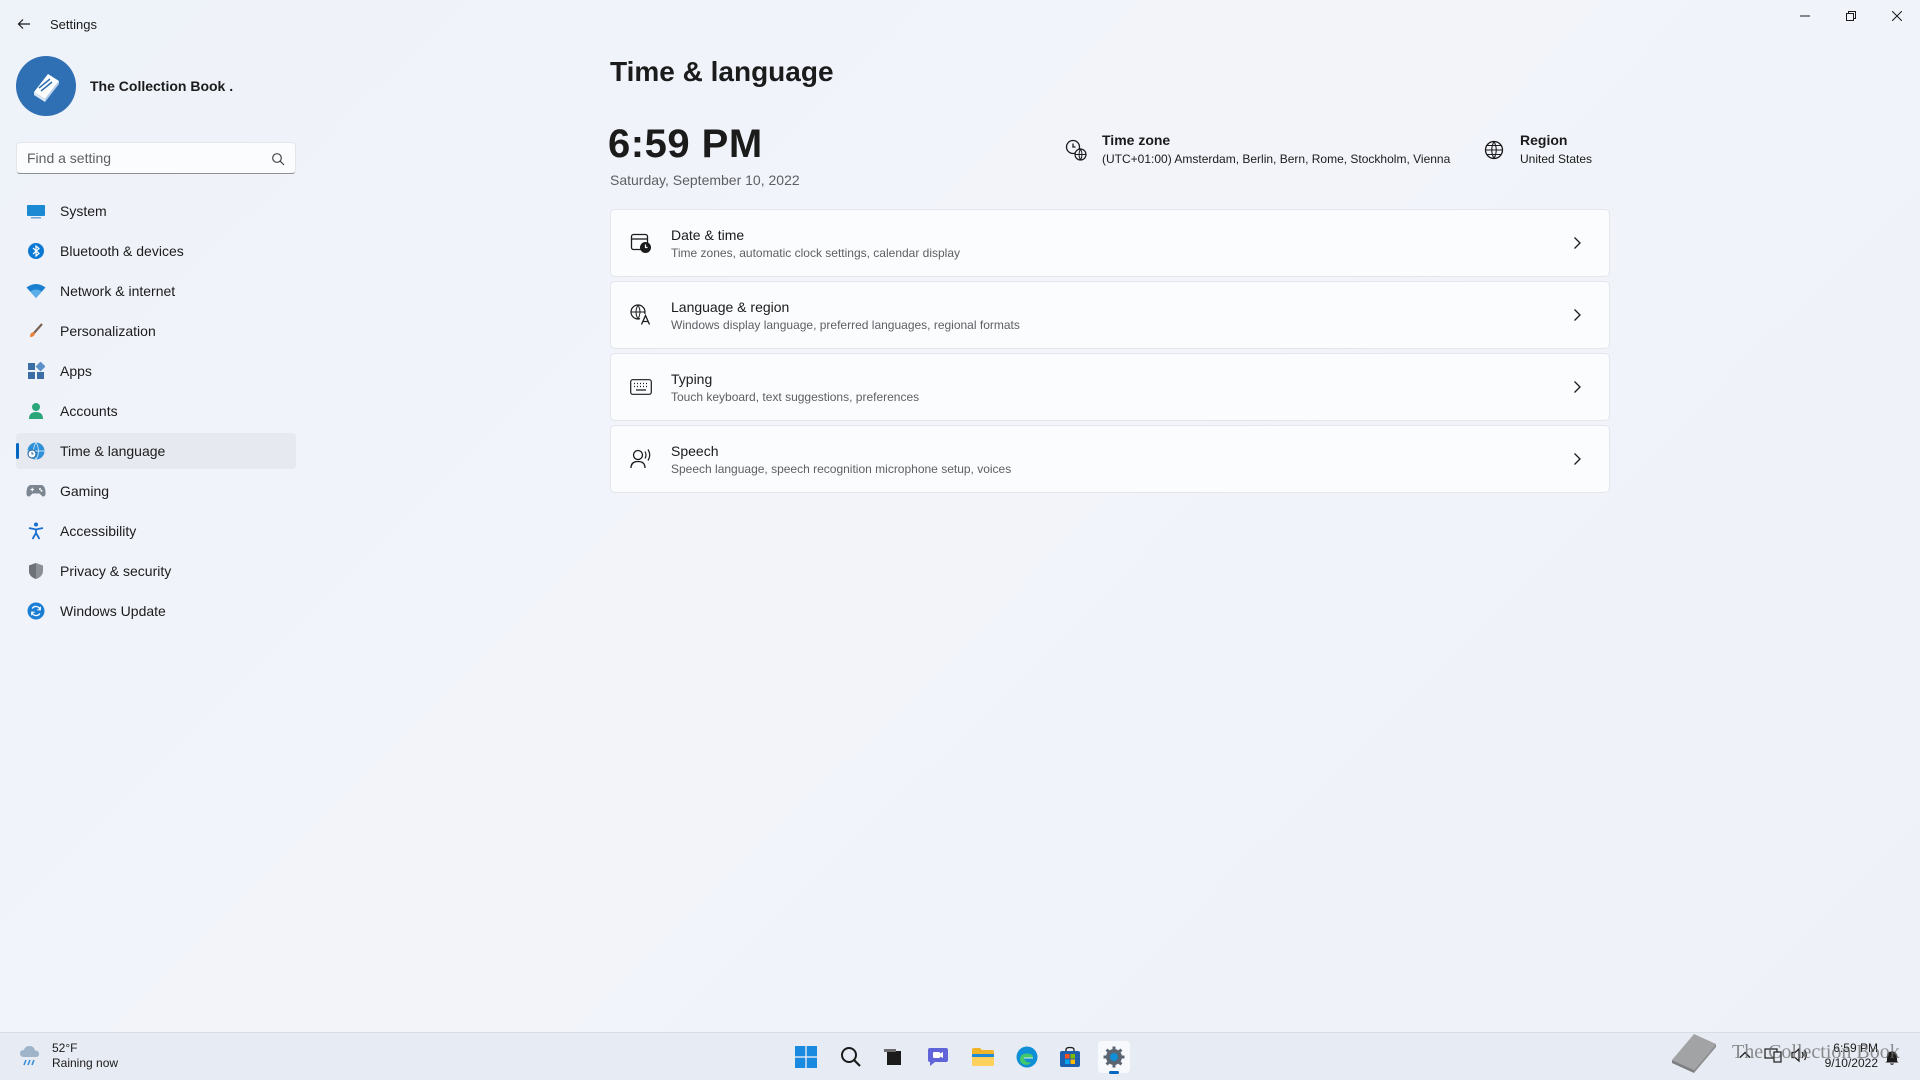 The image size is (1920, 1080). I want to click on language-icon, so click(641, 315).